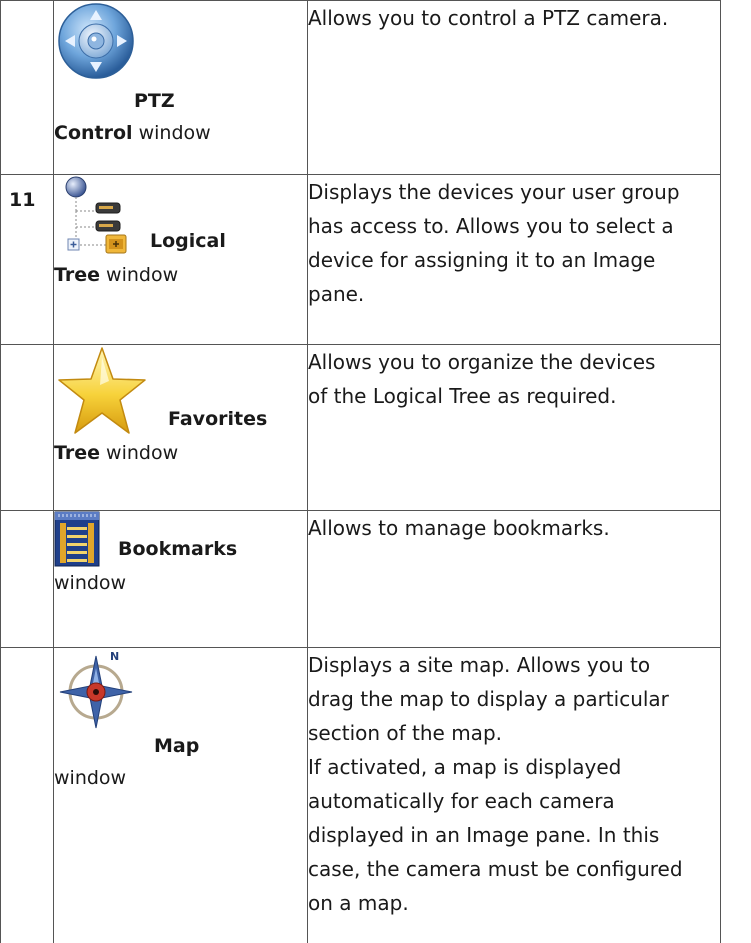  What do you see at coordinates (462, 396) in the screenshot?
I see `description-line: of the Logical Tree as required.` at bounding box center [462, 396].